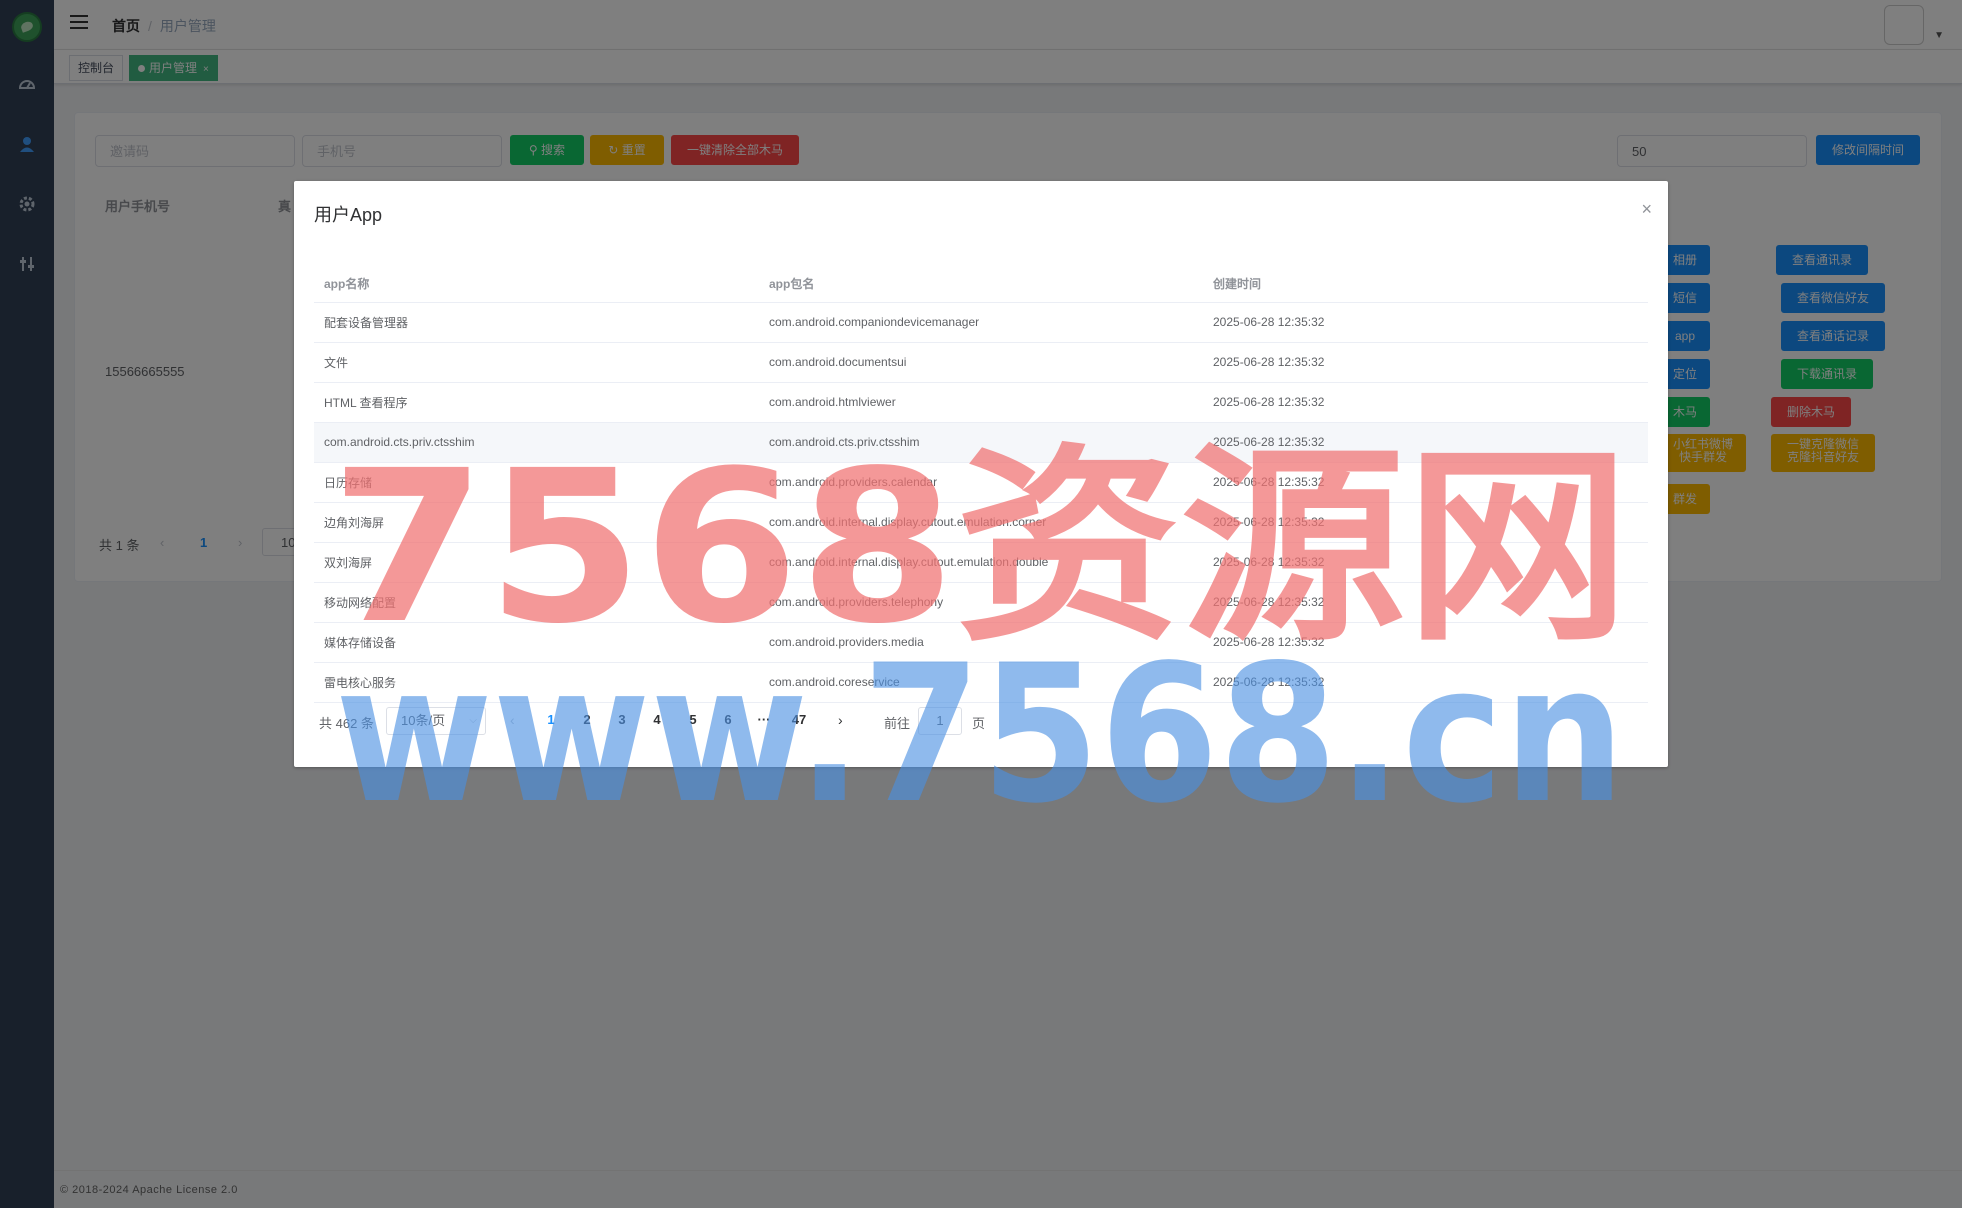 The height and width of the screenshot is (1208, 1962). Describe the element at coordinates (536, 522) in the screenshot. I see `app-name-cell: 边角刘海屏` at that location.